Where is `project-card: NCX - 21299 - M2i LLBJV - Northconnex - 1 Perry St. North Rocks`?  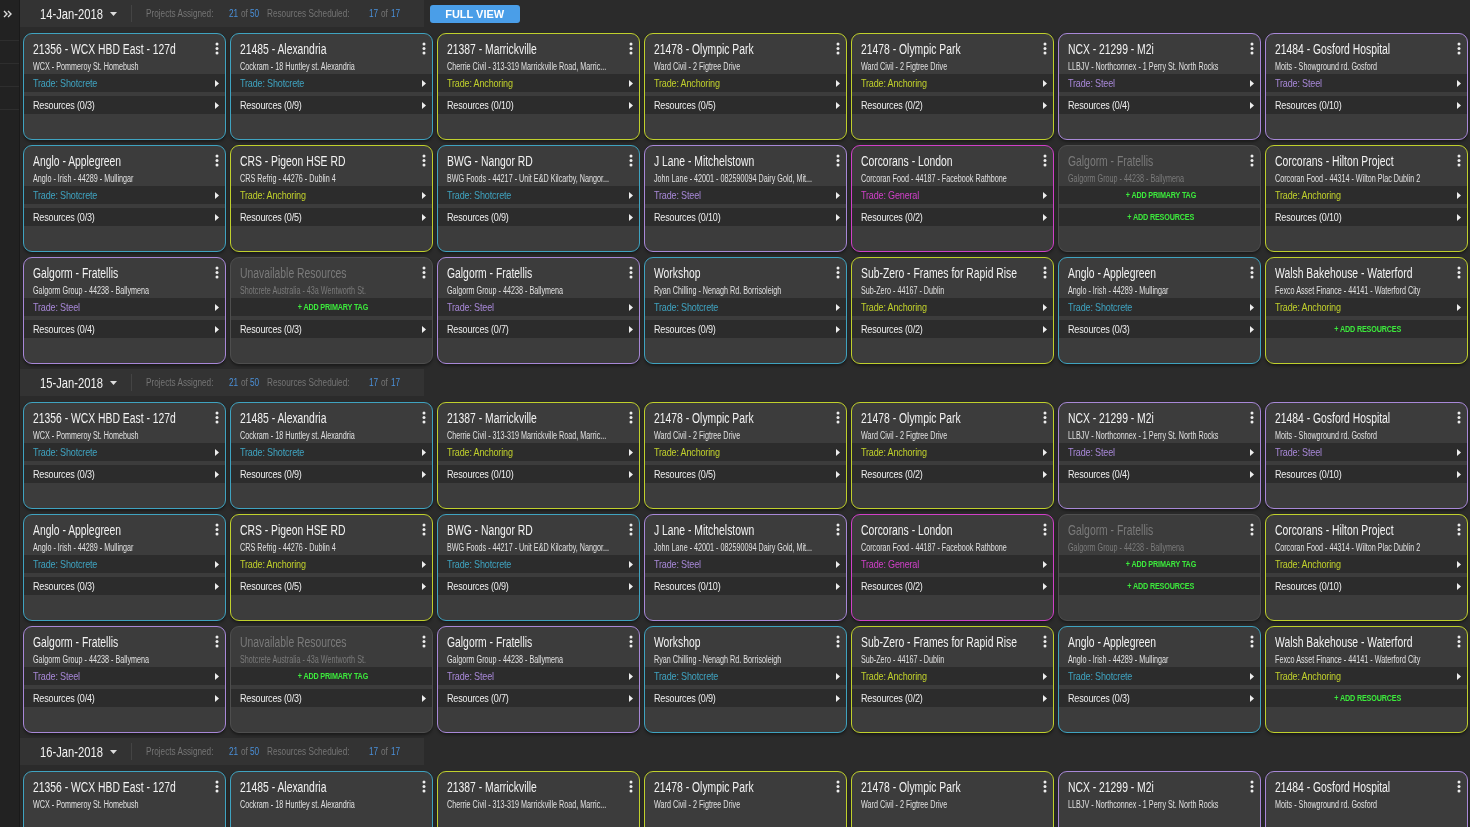 project-card: NCX - 21299 - M2i LLBJV - Northconnex - 1 Perry St. North Rocks is located at coordinates (1159, 799).